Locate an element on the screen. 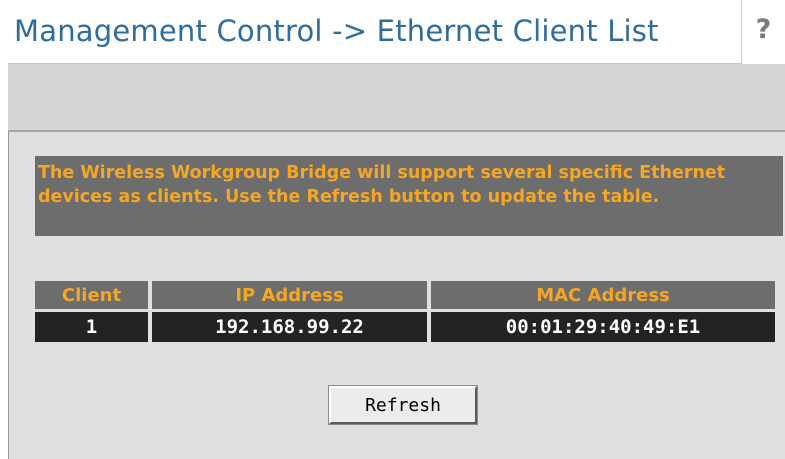 The width and height of the screenshot is (785, 459). table-header-row: Client IP Address MAC Address is located at coordinates (405, 295).